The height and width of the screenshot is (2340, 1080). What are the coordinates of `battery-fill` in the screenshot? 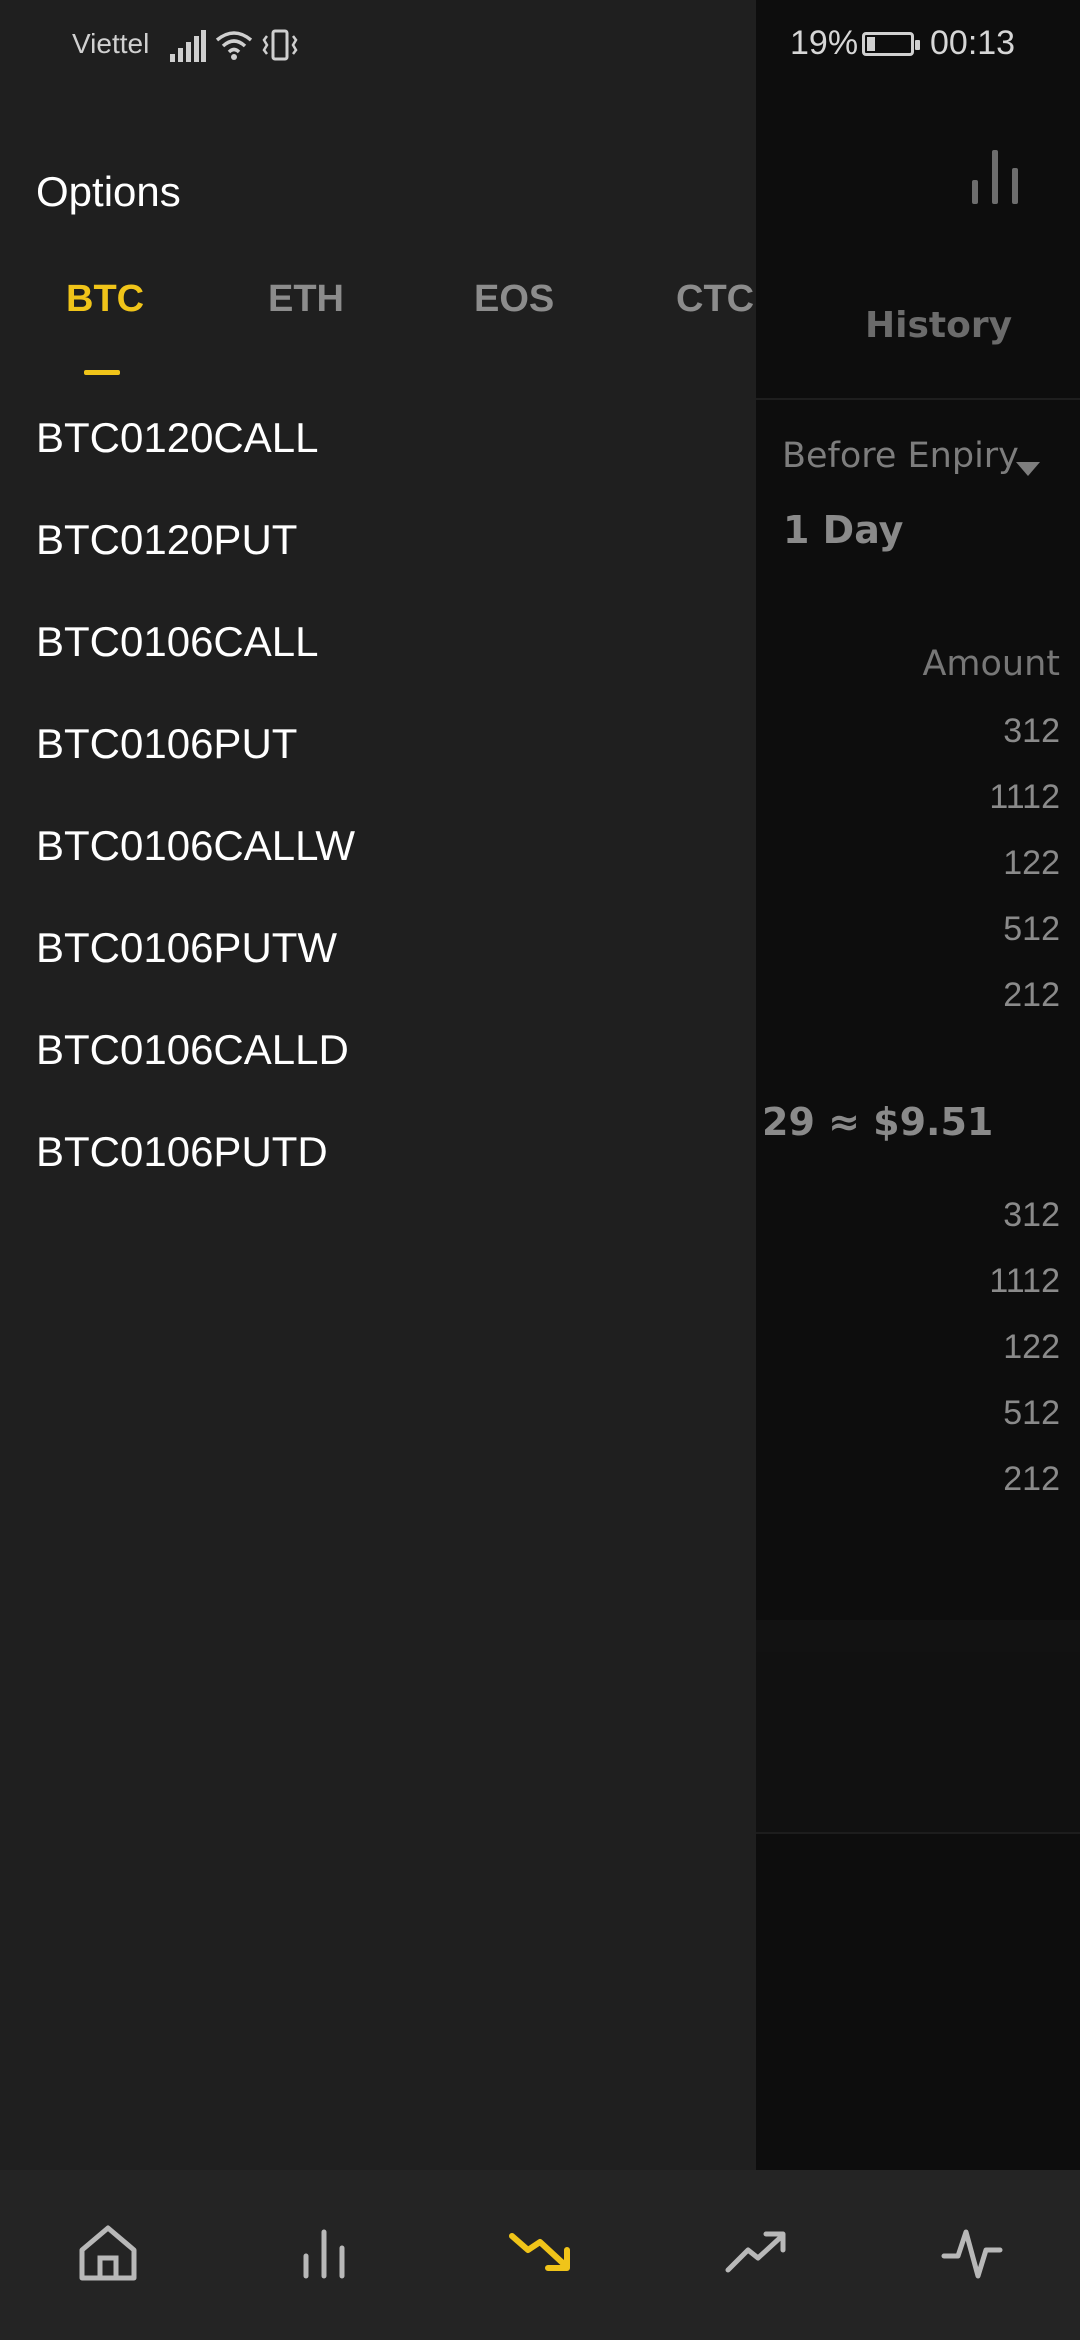 It's located at (871, 44).